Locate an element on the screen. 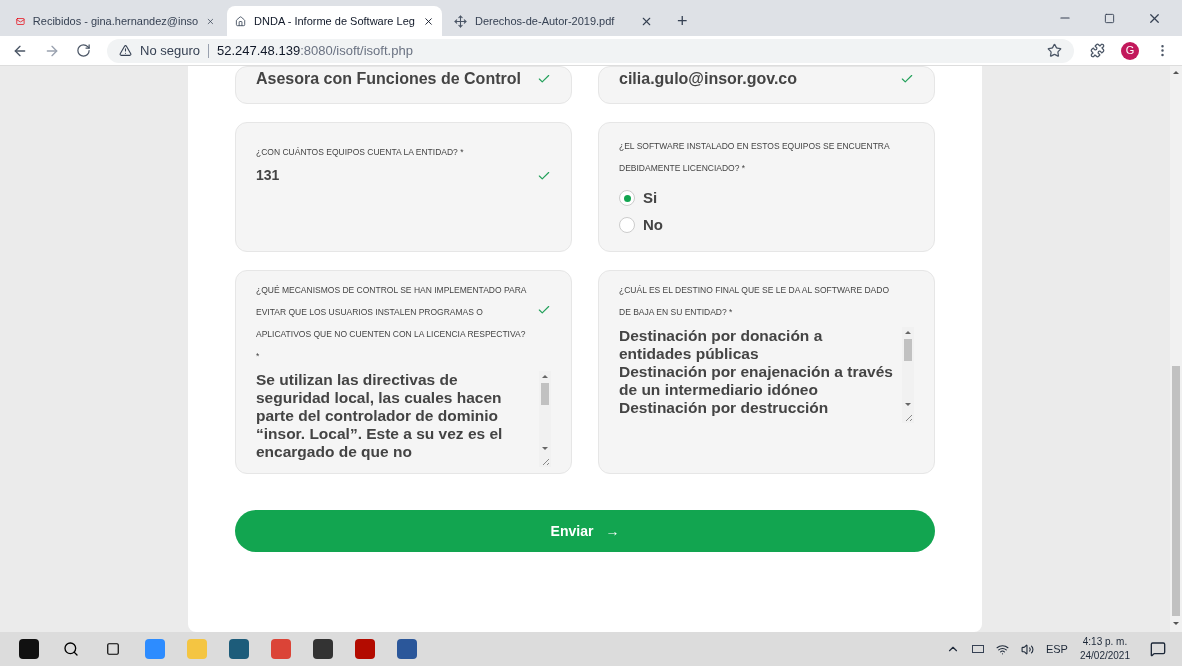 The height and width of the screenshot is (666, 1182). field-label: ¿CON CUÁNTOS EQUIPOS CUENTA LA ENTIDAD? * is located at coordinates (360, 152).